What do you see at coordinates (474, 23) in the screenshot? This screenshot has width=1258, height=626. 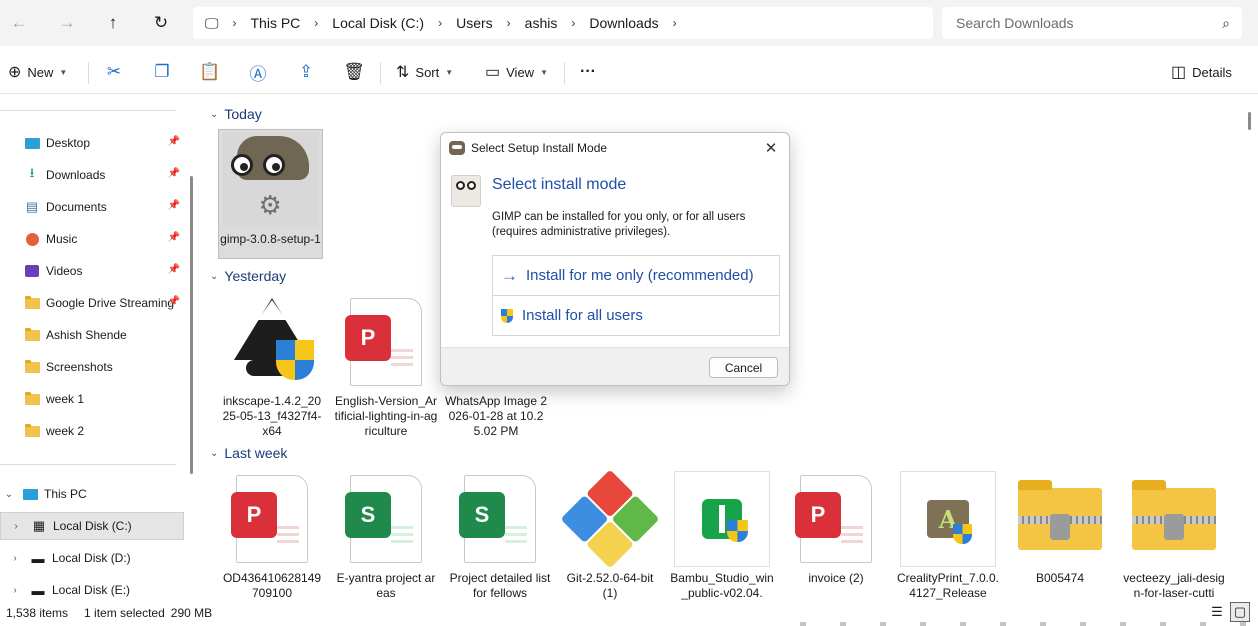 I see `breadcrumb-users: Users` at bounding box center [474, 23].